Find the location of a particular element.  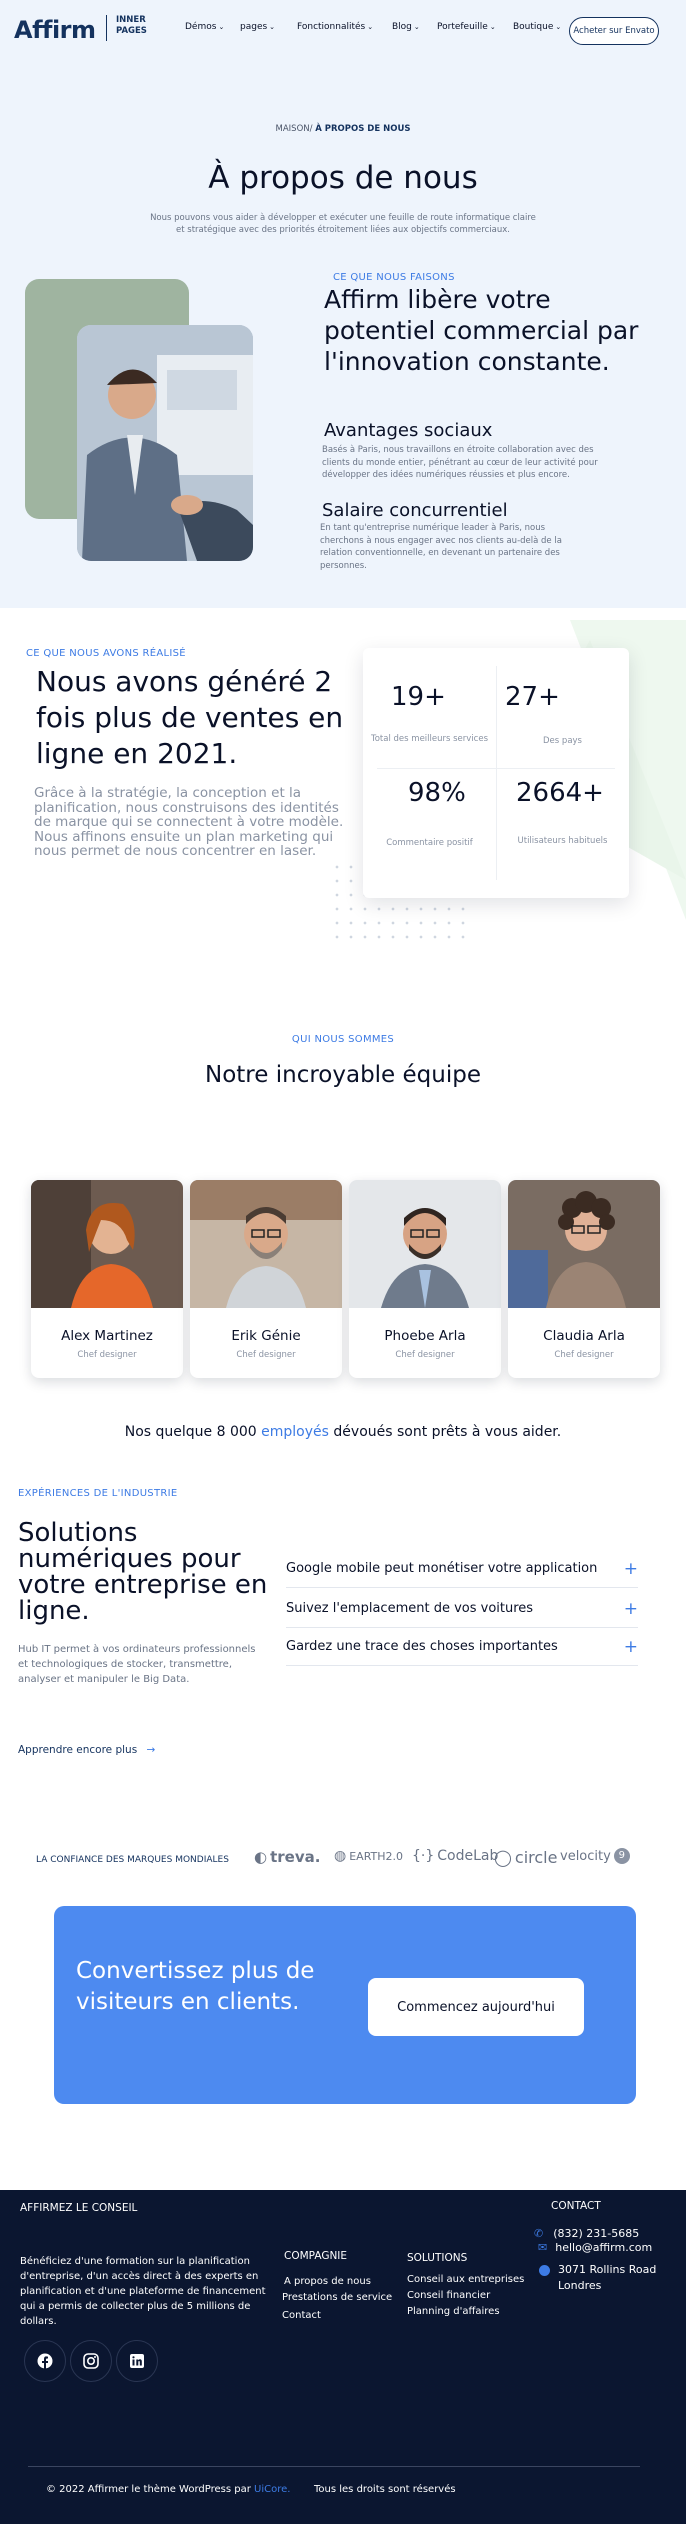

team-member-card: Alex Martinez Chef designer is located at coordinates (107, 1279).